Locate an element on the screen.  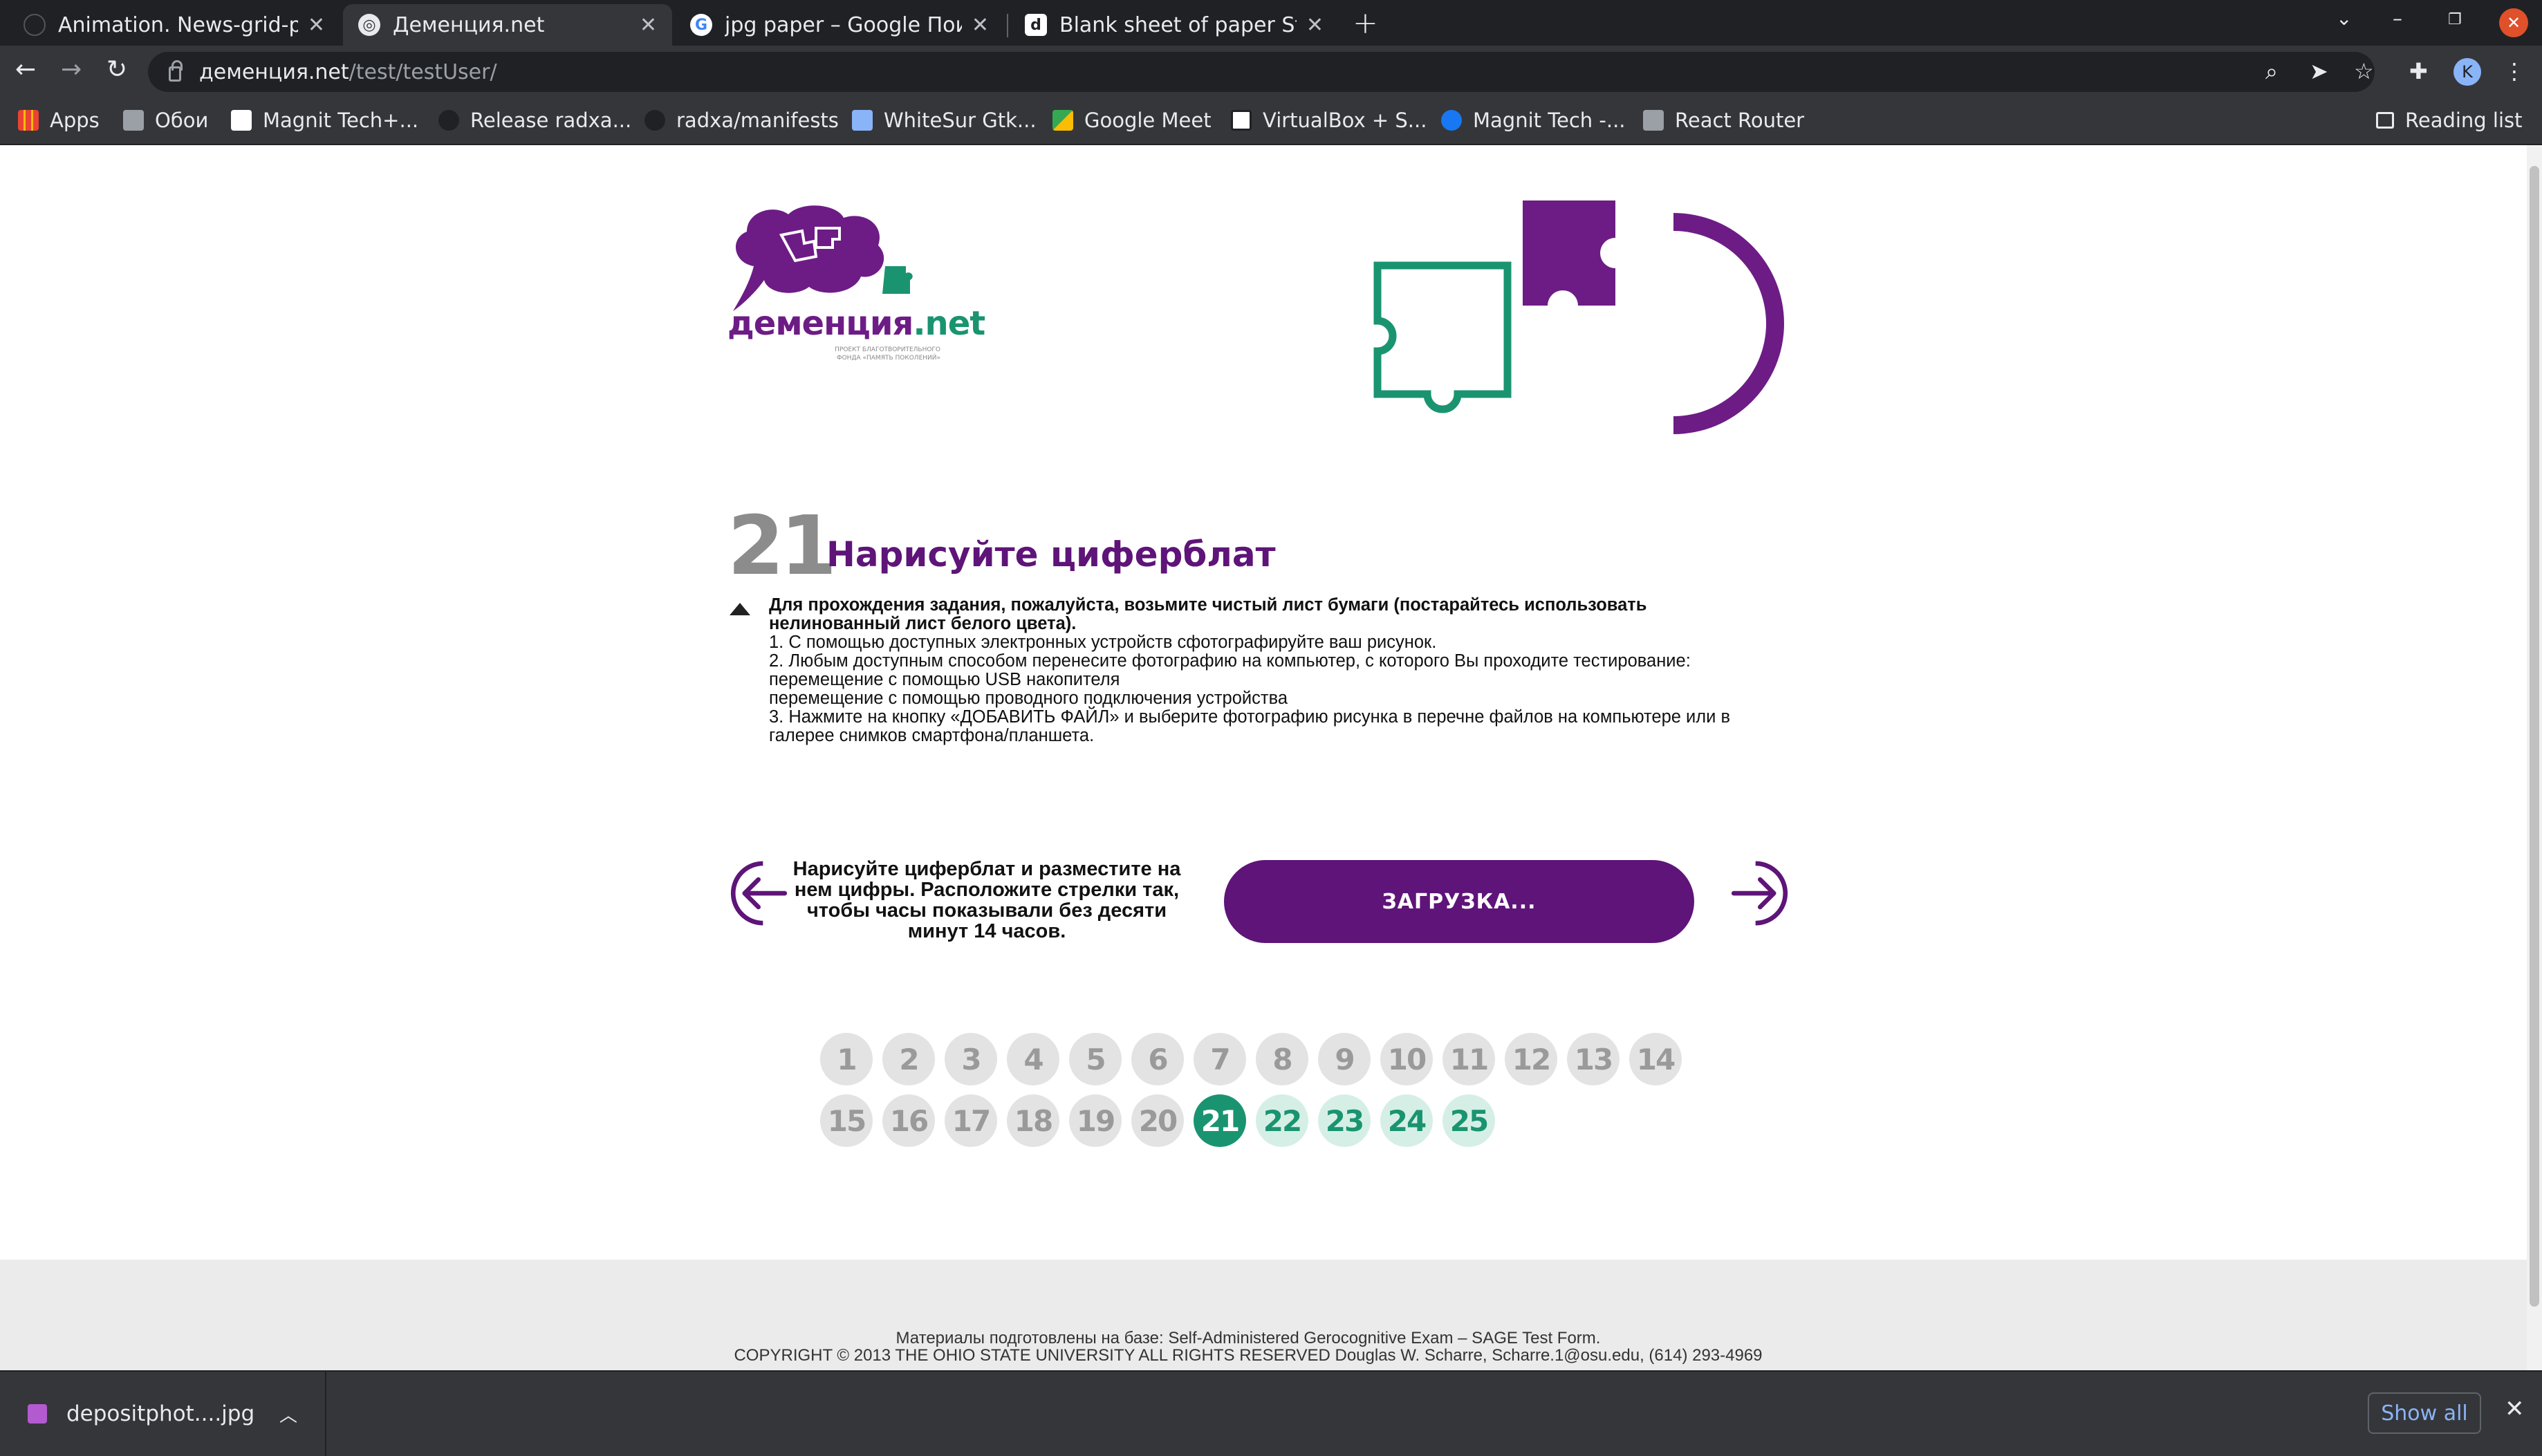
page-number-11: 11 is located at coordinates (1468, 1059).